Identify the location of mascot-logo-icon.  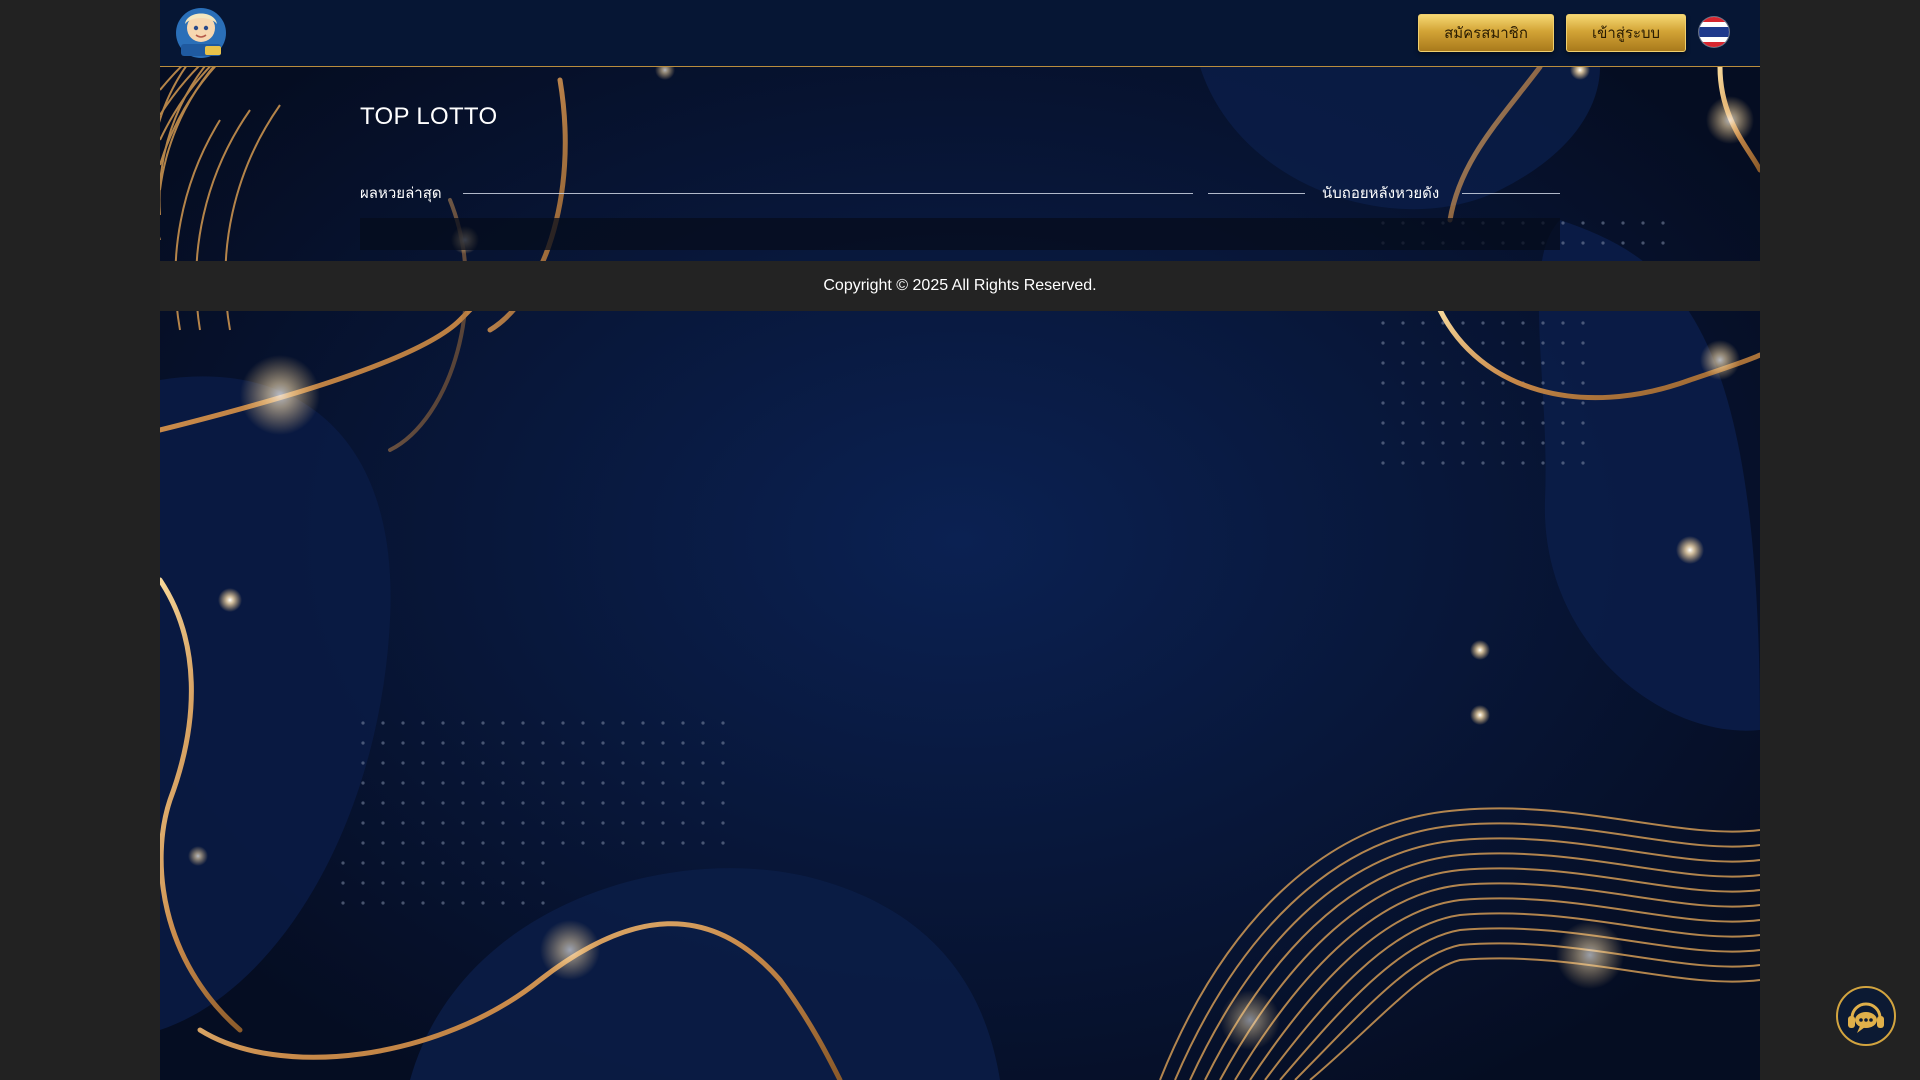
(201, 33).